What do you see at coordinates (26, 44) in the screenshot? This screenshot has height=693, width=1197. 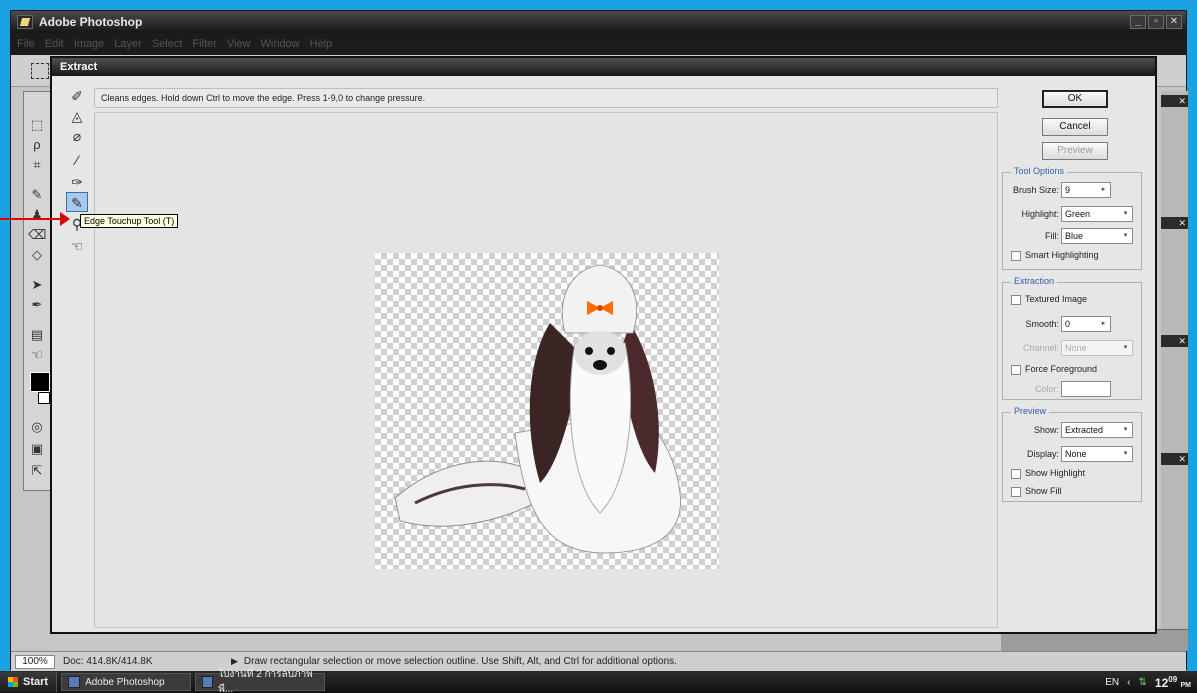 I see `menu-file: File` at bounding box center [26, 44].